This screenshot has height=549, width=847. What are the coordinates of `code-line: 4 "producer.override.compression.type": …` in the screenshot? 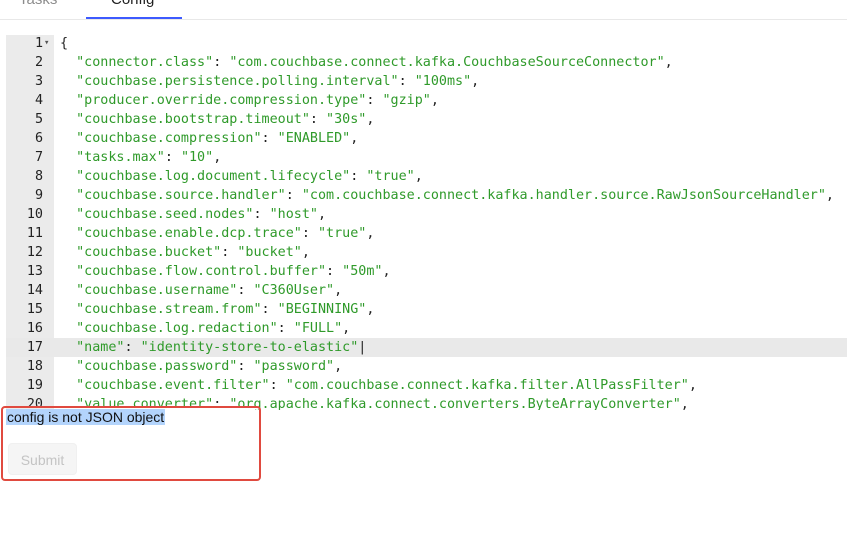 It's located at (426, 100).